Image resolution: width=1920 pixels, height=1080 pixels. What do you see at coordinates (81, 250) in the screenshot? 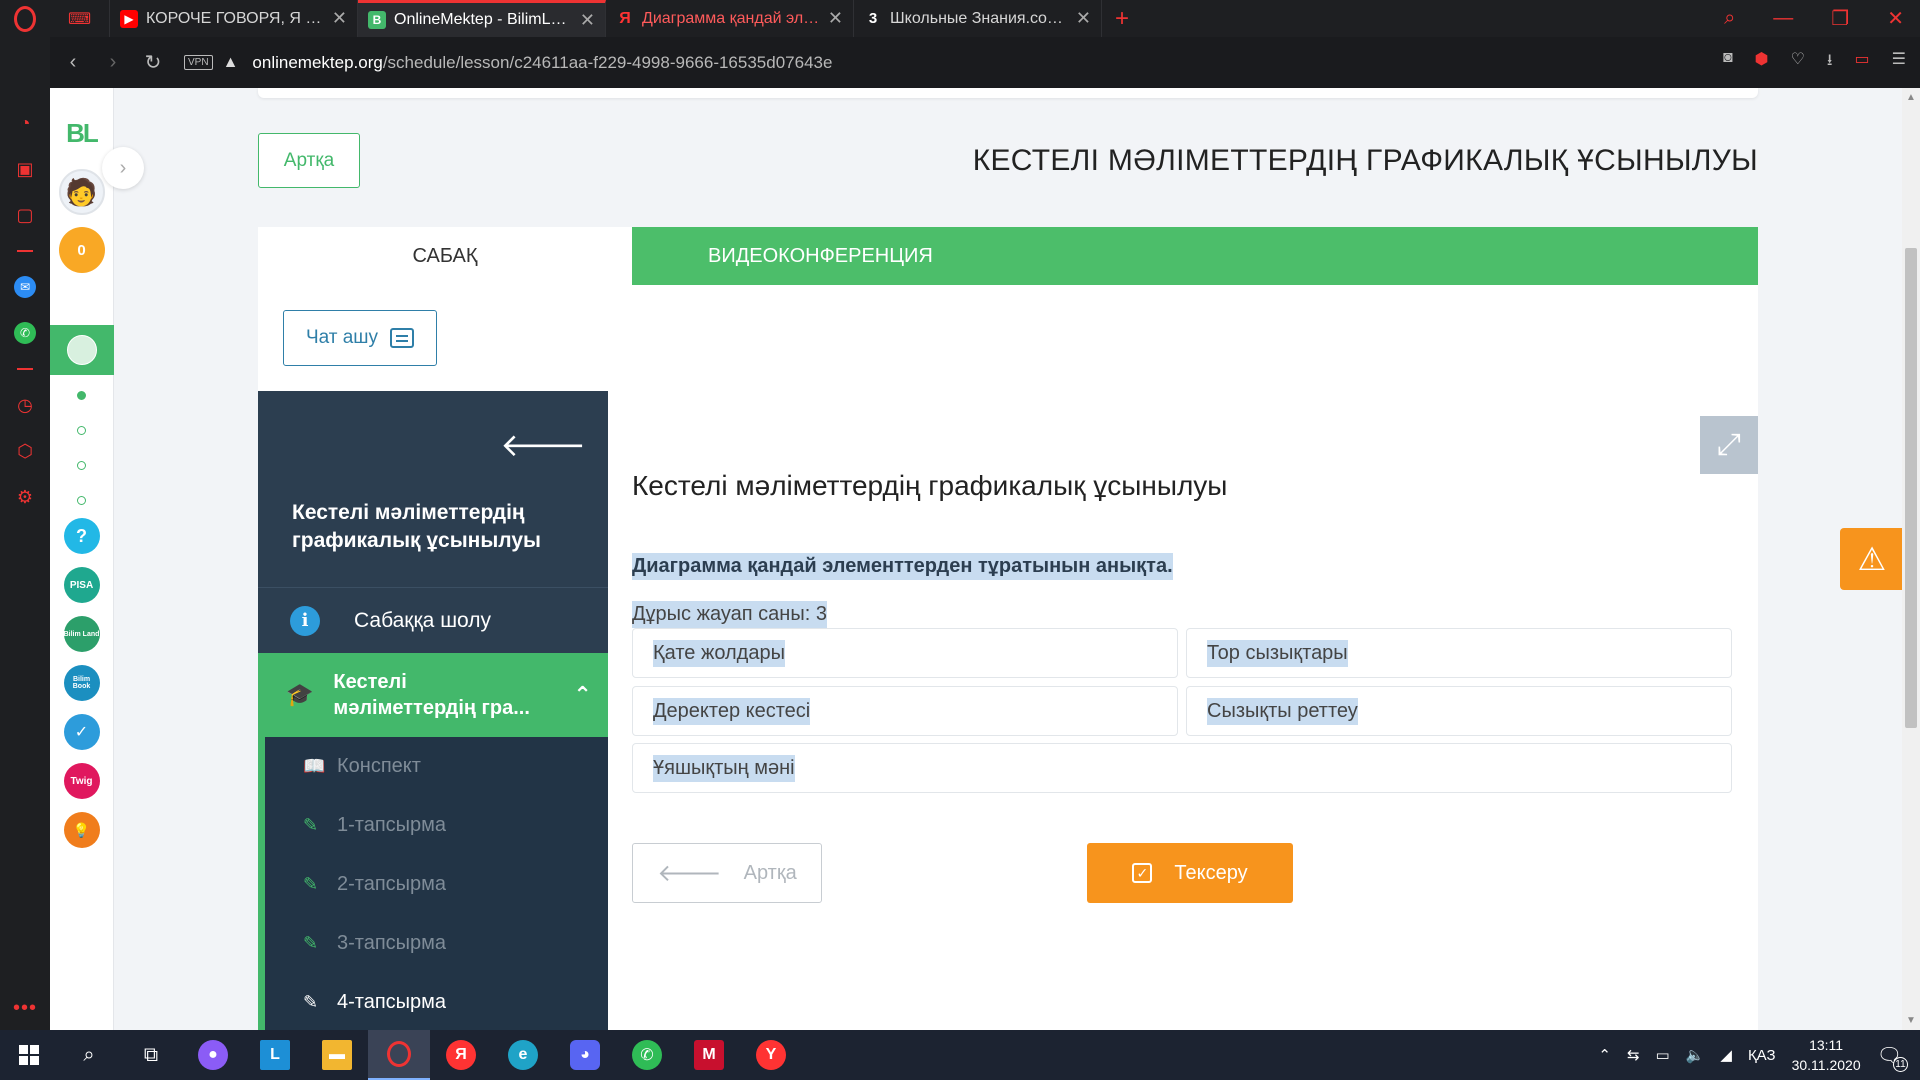
I see `coin-badge: 0` at bounding box center [81, 250].